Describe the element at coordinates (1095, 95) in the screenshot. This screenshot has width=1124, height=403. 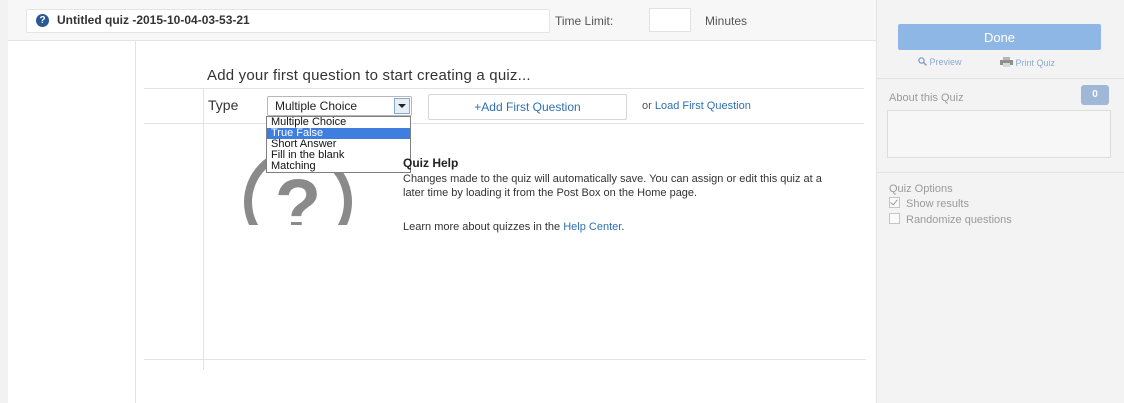
I see `question-count-badge: 0` at that location.